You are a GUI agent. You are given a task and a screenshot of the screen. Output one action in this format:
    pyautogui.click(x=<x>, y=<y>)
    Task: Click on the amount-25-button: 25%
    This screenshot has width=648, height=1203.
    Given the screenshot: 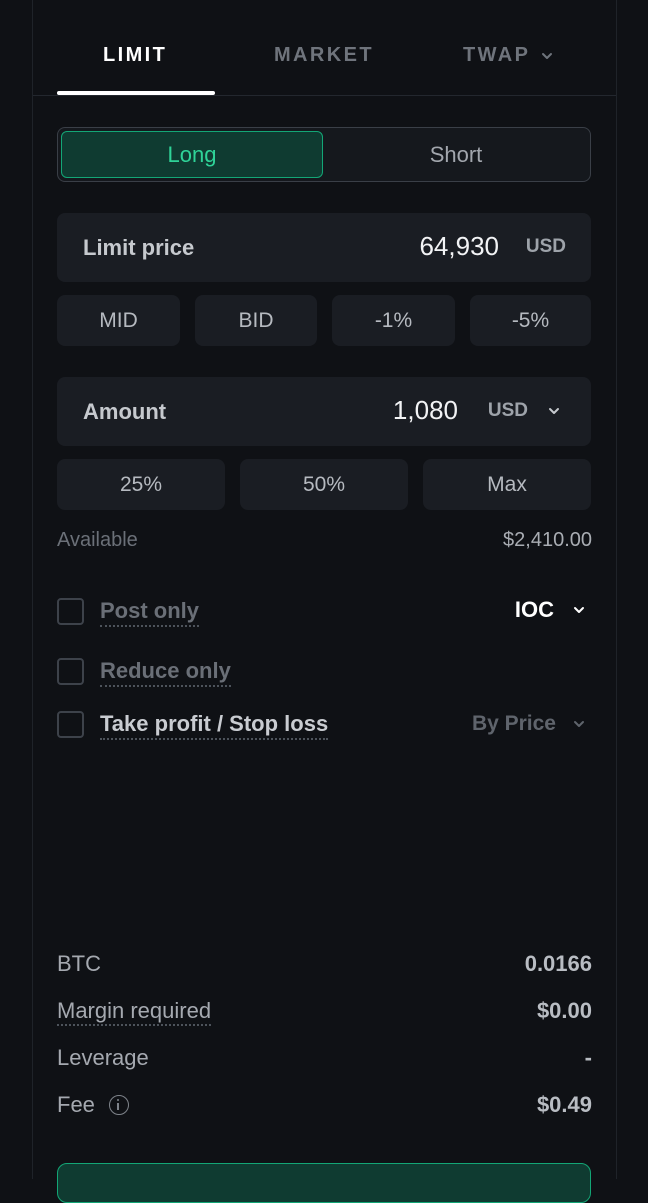 What is the action you would take?
    pyautogui.click(x=141, y=484)
    